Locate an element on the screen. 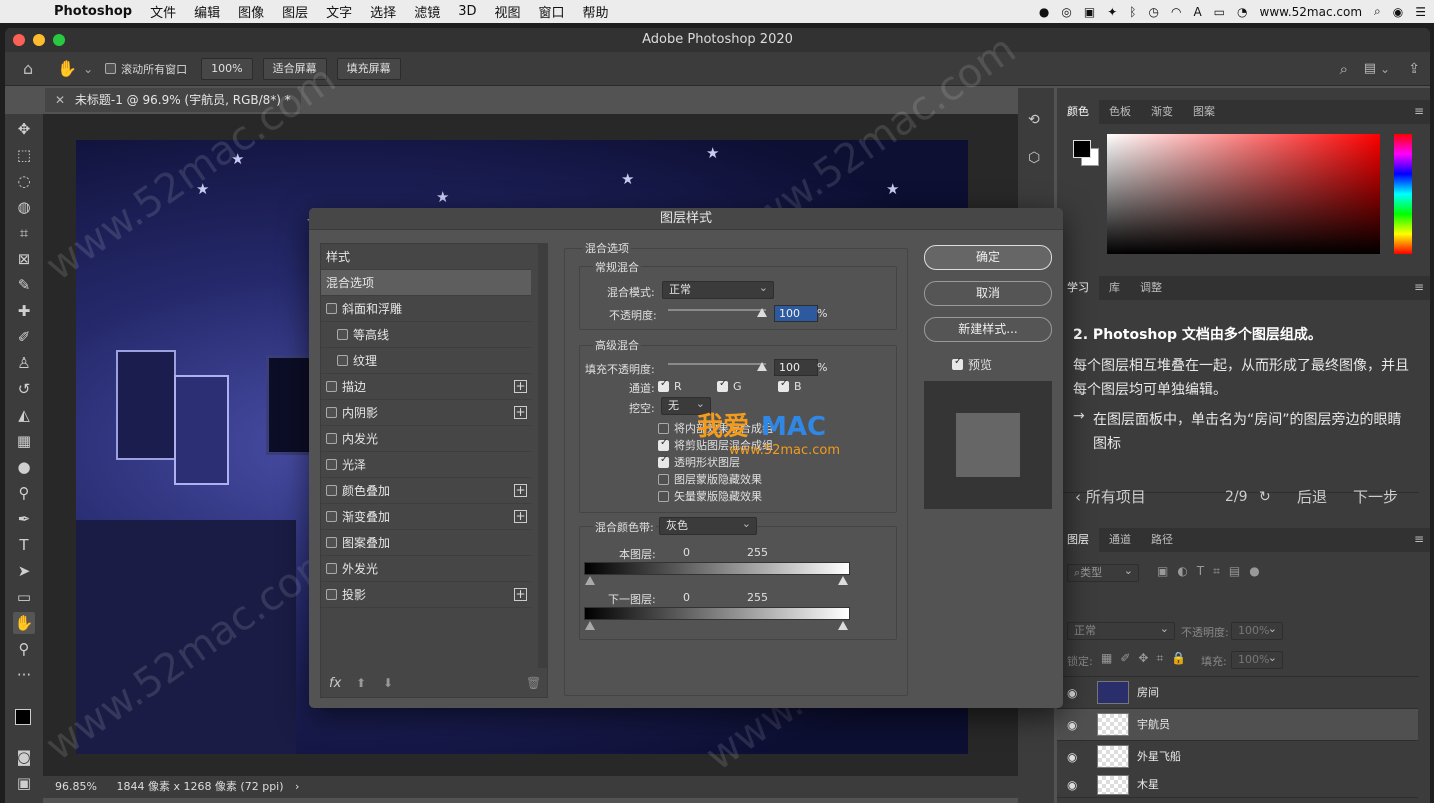  layer-fill-input: 100% is located at coordinates (1257, 659).